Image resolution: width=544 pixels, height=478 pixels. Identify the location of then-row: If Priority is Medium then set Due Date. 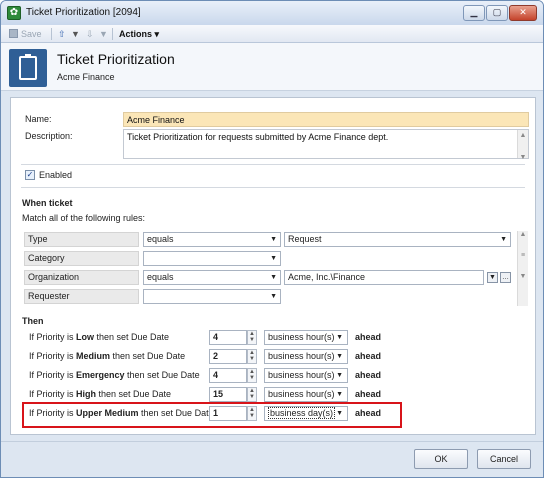
(107, 356).